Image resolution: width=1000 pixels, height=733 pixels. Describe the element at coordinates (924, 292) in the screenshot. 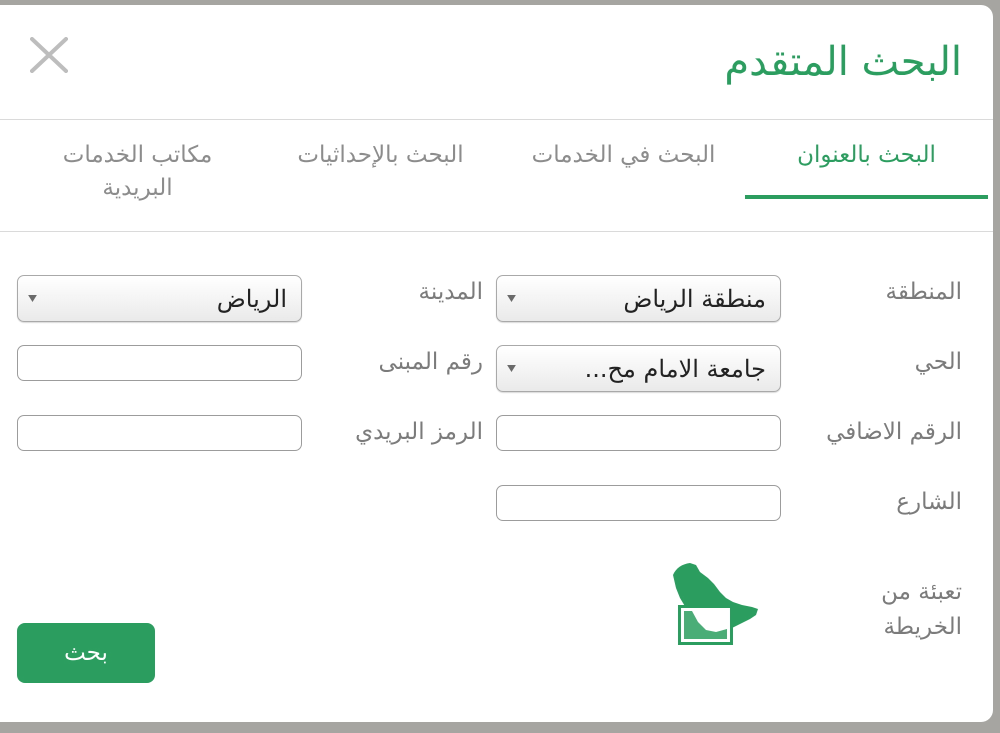

I see `field-label: المنطقة` at that location.